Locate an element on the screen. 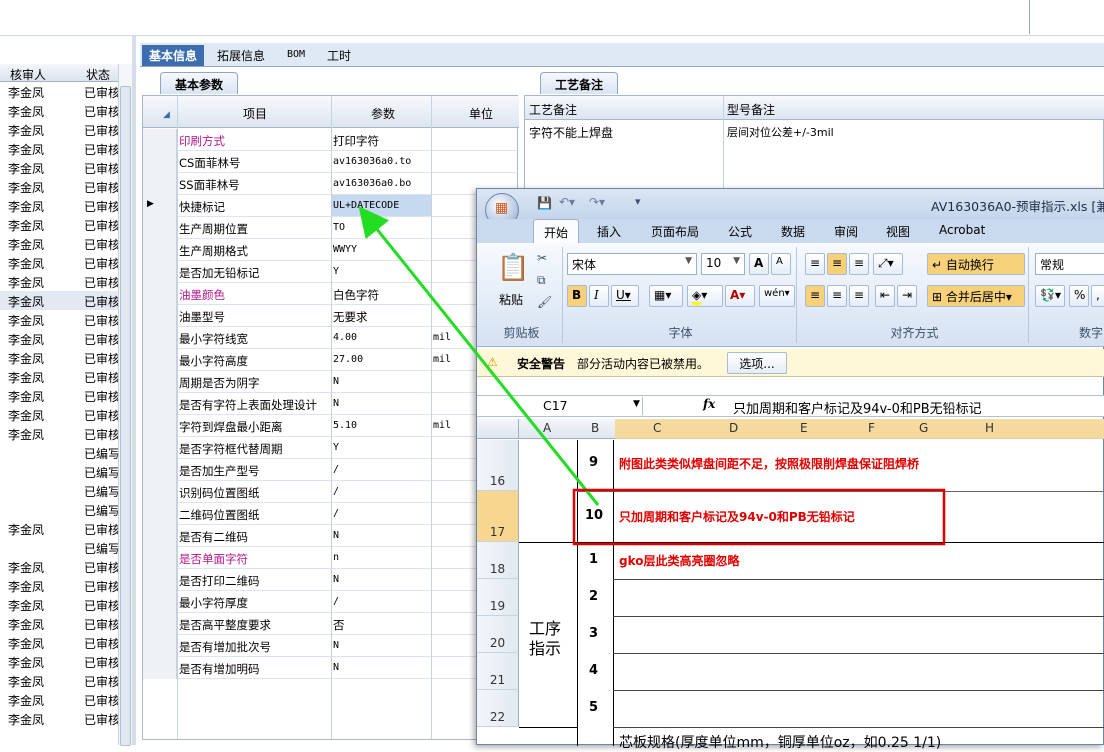 The width and height of the screenshot is (1104, 752). annotation-box is located at coordinates (759, 517).